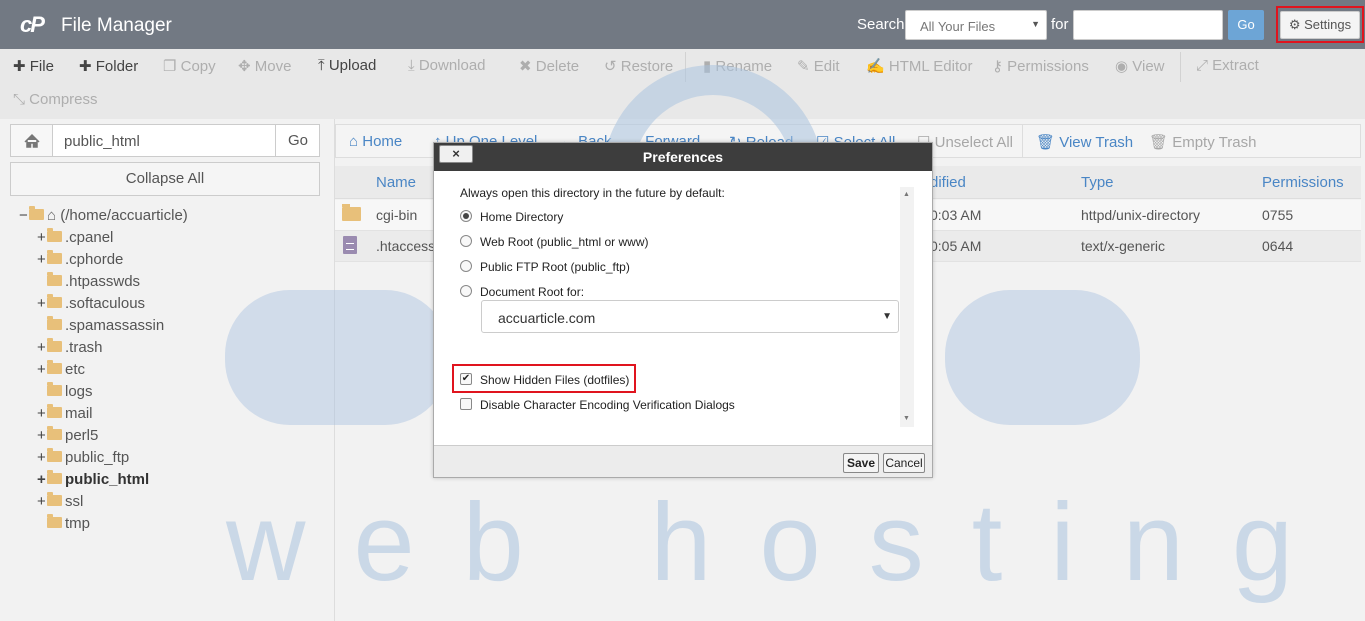 This screenshot has height=621, width=1365. Describe the element at coordinates (532, 292) in the screenshot. I see `radio-document-root-label: Document Root for:` at that location.